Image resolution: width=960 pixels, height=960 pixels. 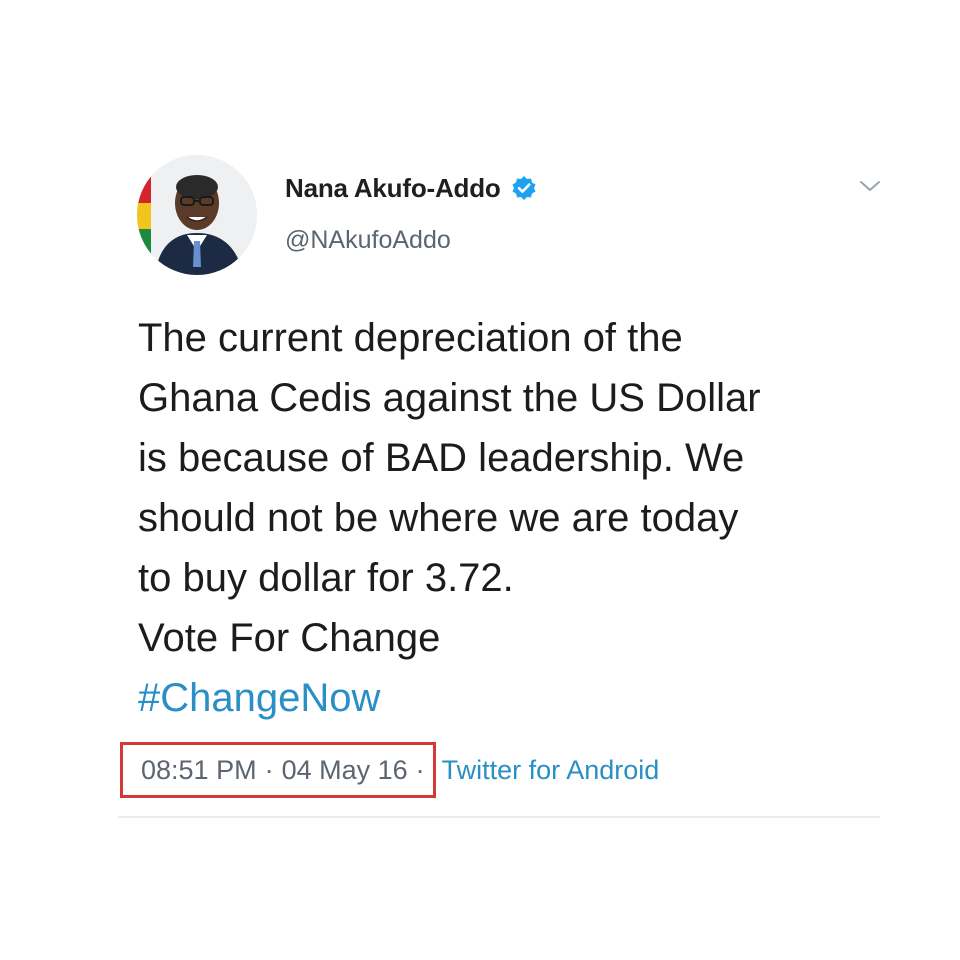 I want to click on tweet-text-line: The current depreciation of the, so click(x=410, y=338).